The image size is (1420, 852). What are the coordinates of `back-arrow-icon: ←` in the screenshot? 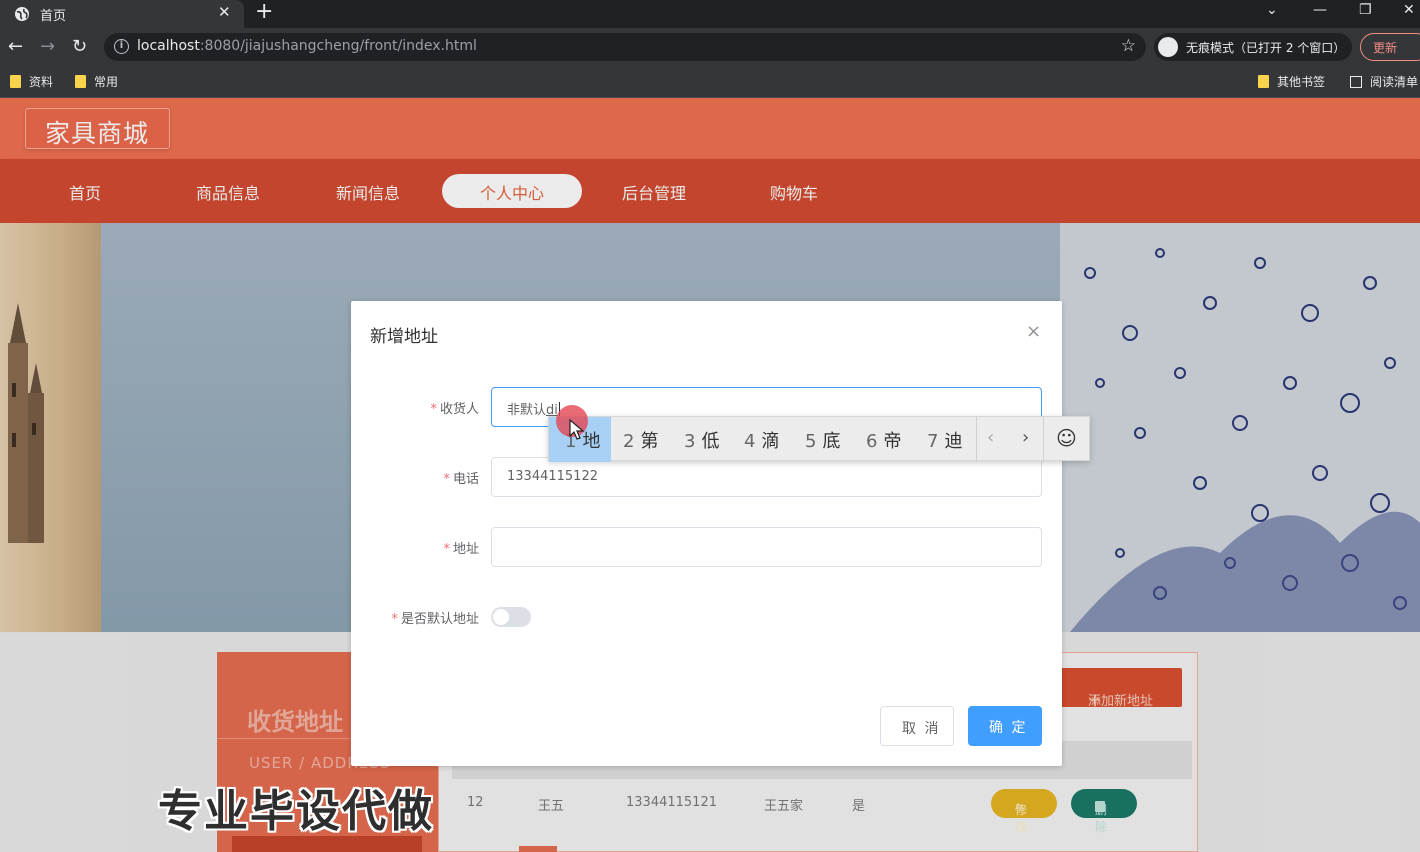 It's located at (15, 46).